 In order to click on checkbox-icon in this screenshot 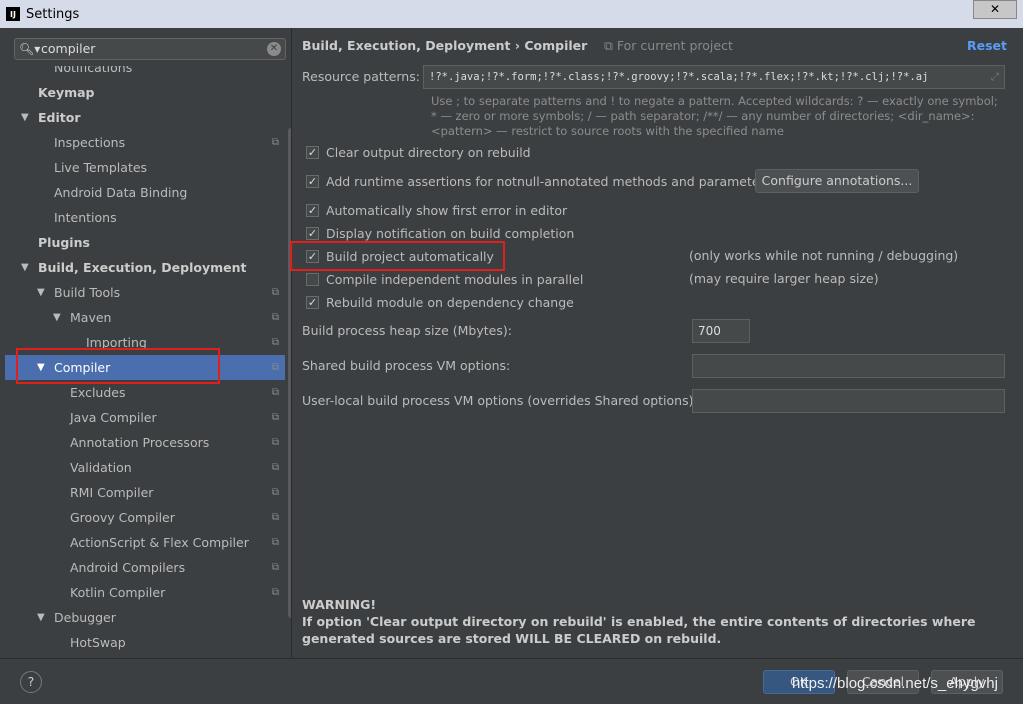, I will do `click(312, 279)`.